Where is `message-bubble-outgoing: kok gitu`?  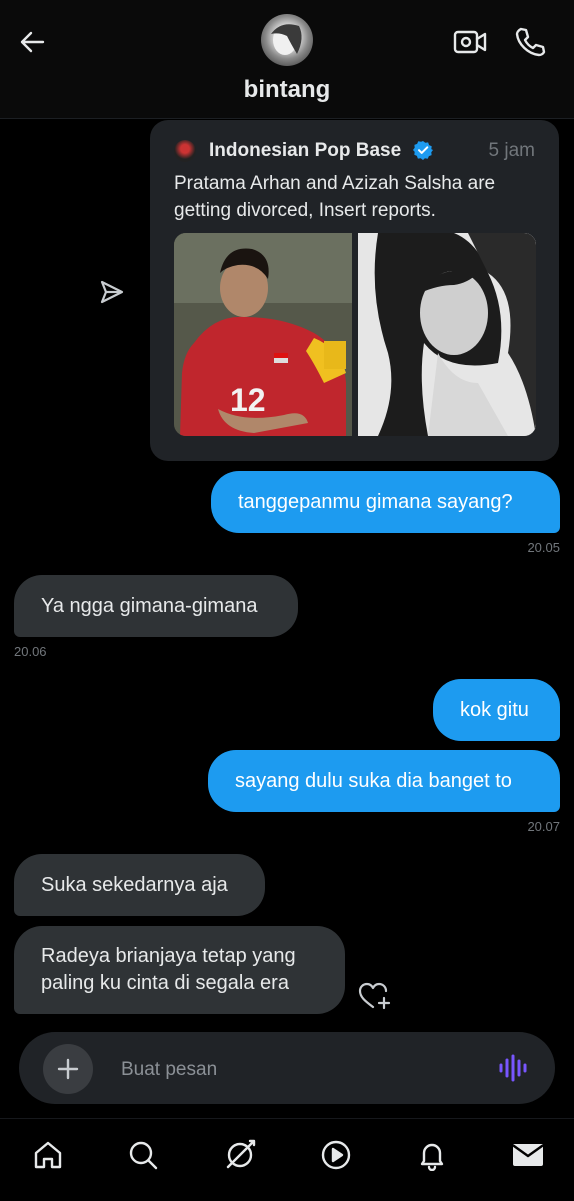
message-bubble-outgoing: kok gitu is located at coordinates (496, 710).